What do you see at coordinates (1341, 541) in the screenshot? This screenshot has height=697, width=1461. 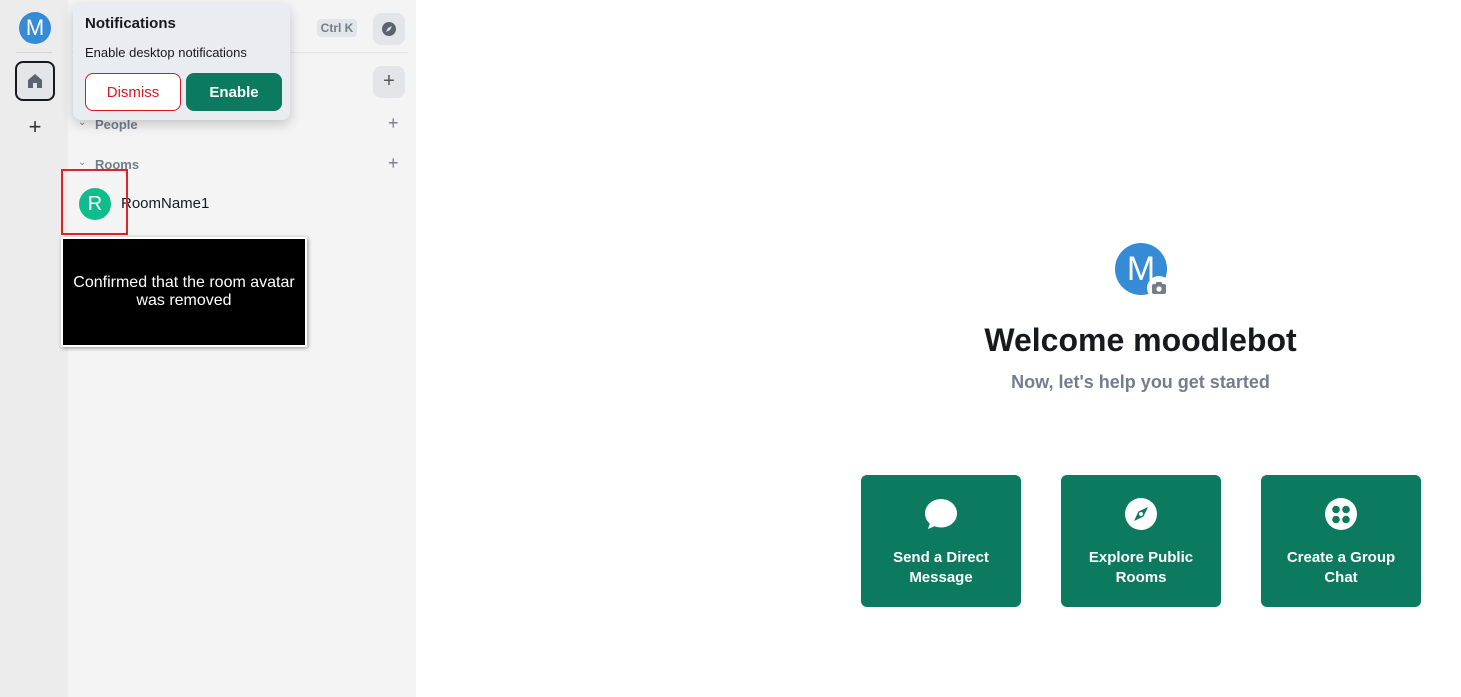 I see `create-group-chat-card: Create a Group Chat` at bounding box center [1341, 541].